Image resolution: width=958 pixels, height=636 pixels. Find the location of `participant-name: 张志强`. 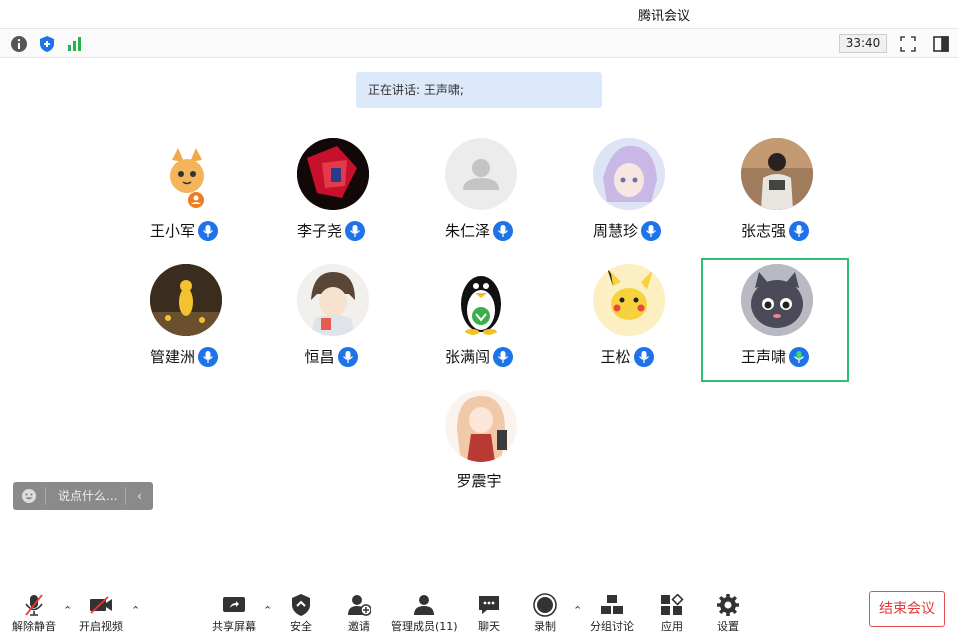

participant-name: 张志强 is located at coordinates (763, 231).